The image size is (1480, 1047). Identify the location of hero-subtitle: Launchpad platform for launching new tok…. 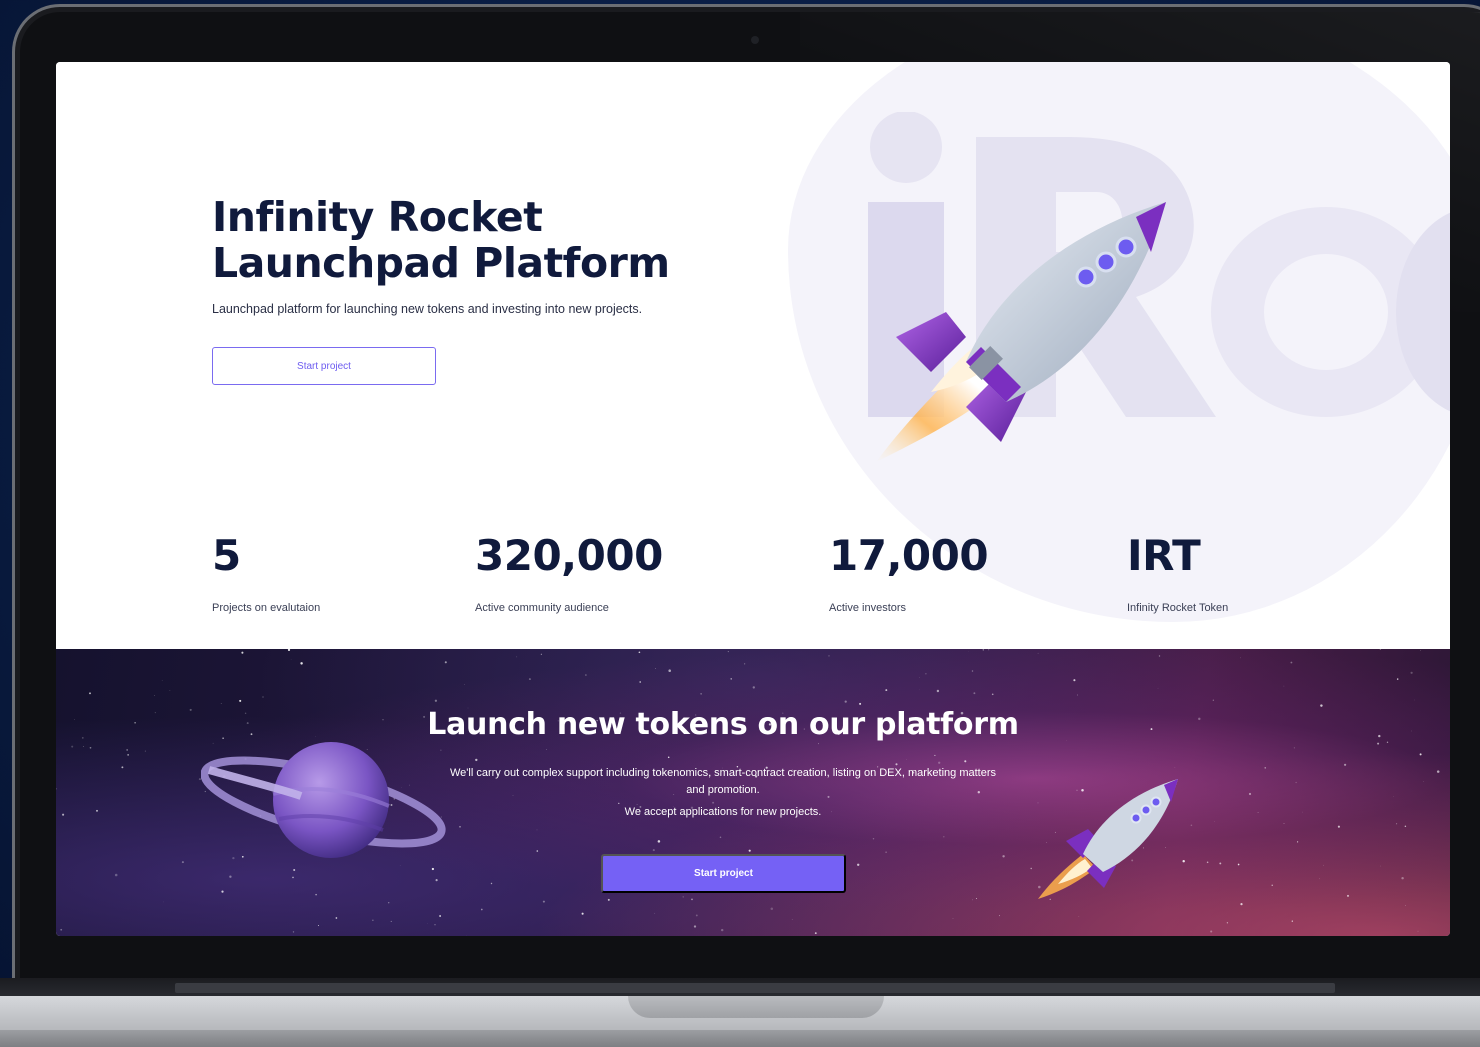
(427, 309).